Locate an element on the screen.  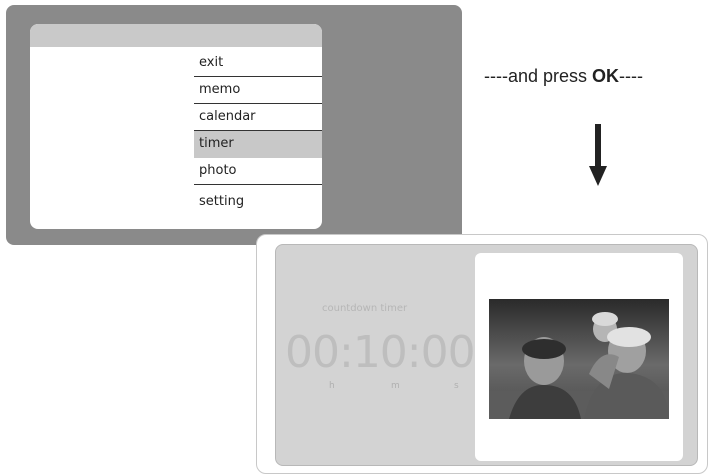
menu-item-exit: exit is located at coordinates (258, 63).